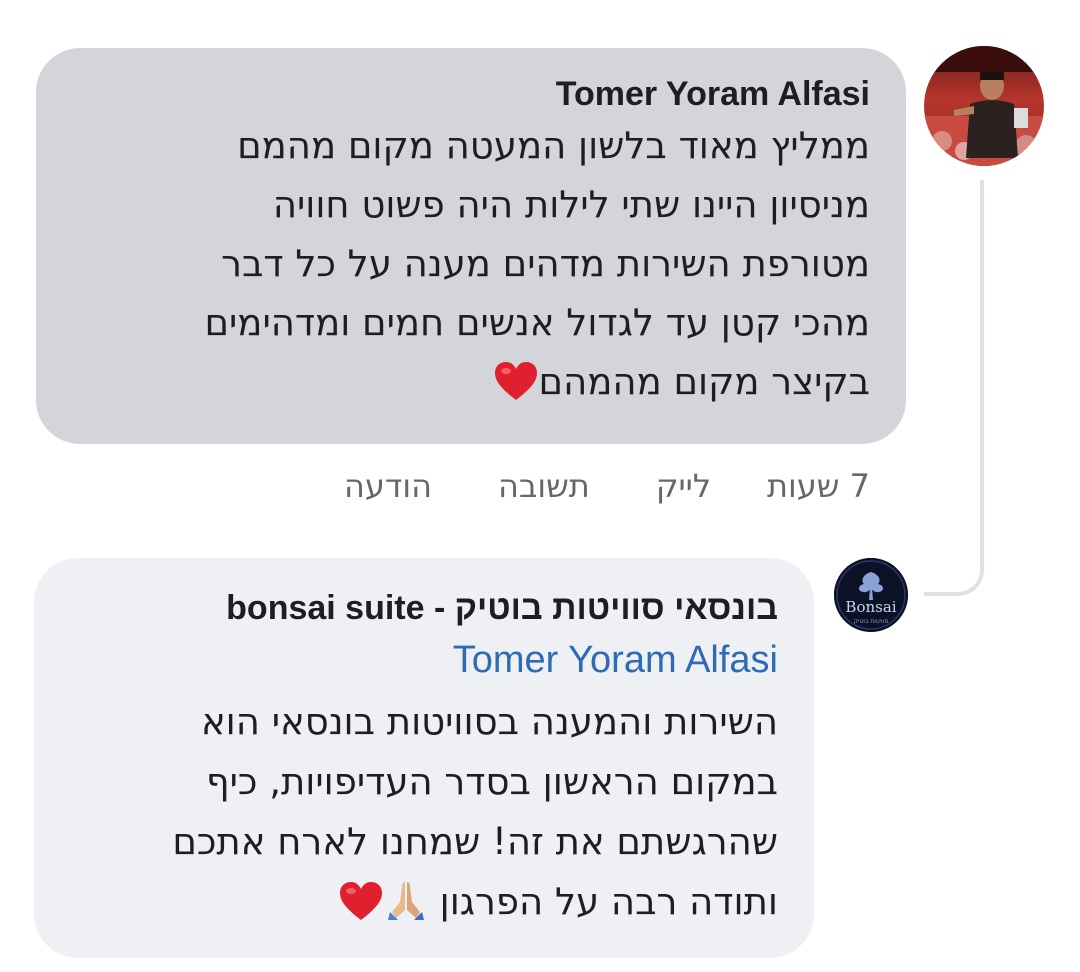 This screenshot has height=972, width=1080. I want to click on comment-line: מטורפת השירות מדהים מענה על כל דבר, so click(545, 263).